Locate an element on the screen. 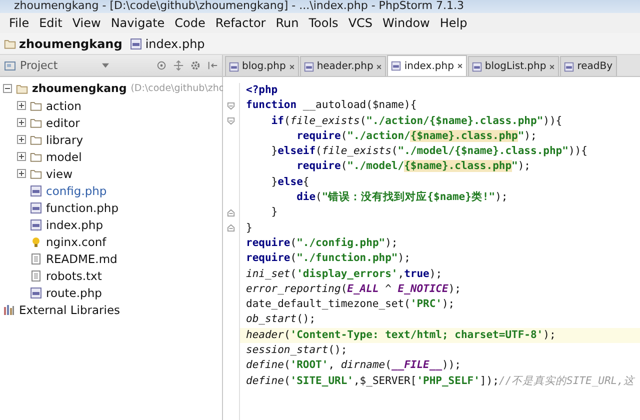 The width and height of the screenshot is (640, 420). editor-tab: blogList.php is located at coordinates (514, 66).